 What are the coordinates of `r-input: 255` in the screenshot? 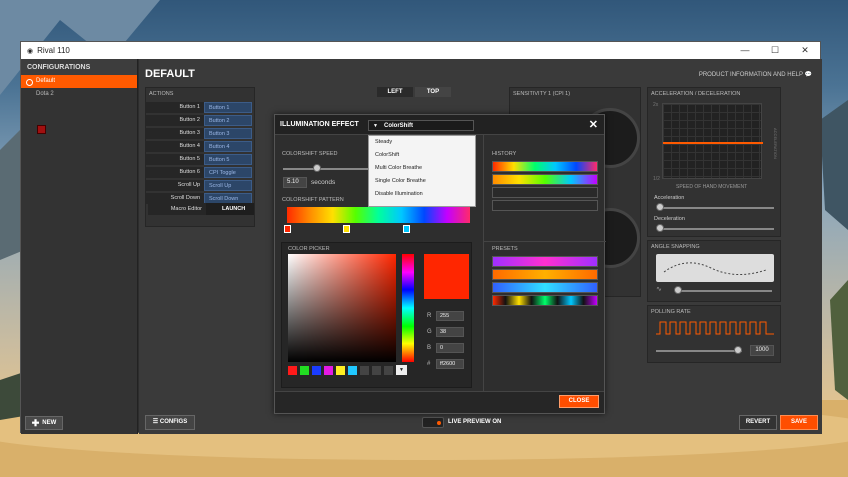 It's located at (450, 316).